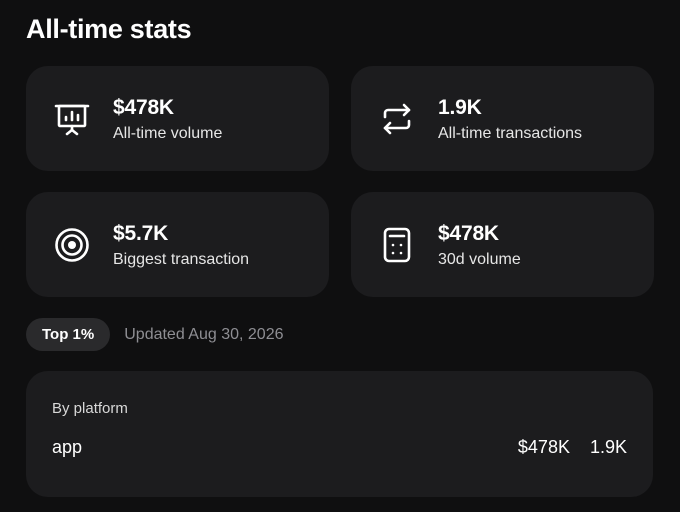 The image size is (680, 512). I want to click on platform-volume: $478K, so click(543, 447).